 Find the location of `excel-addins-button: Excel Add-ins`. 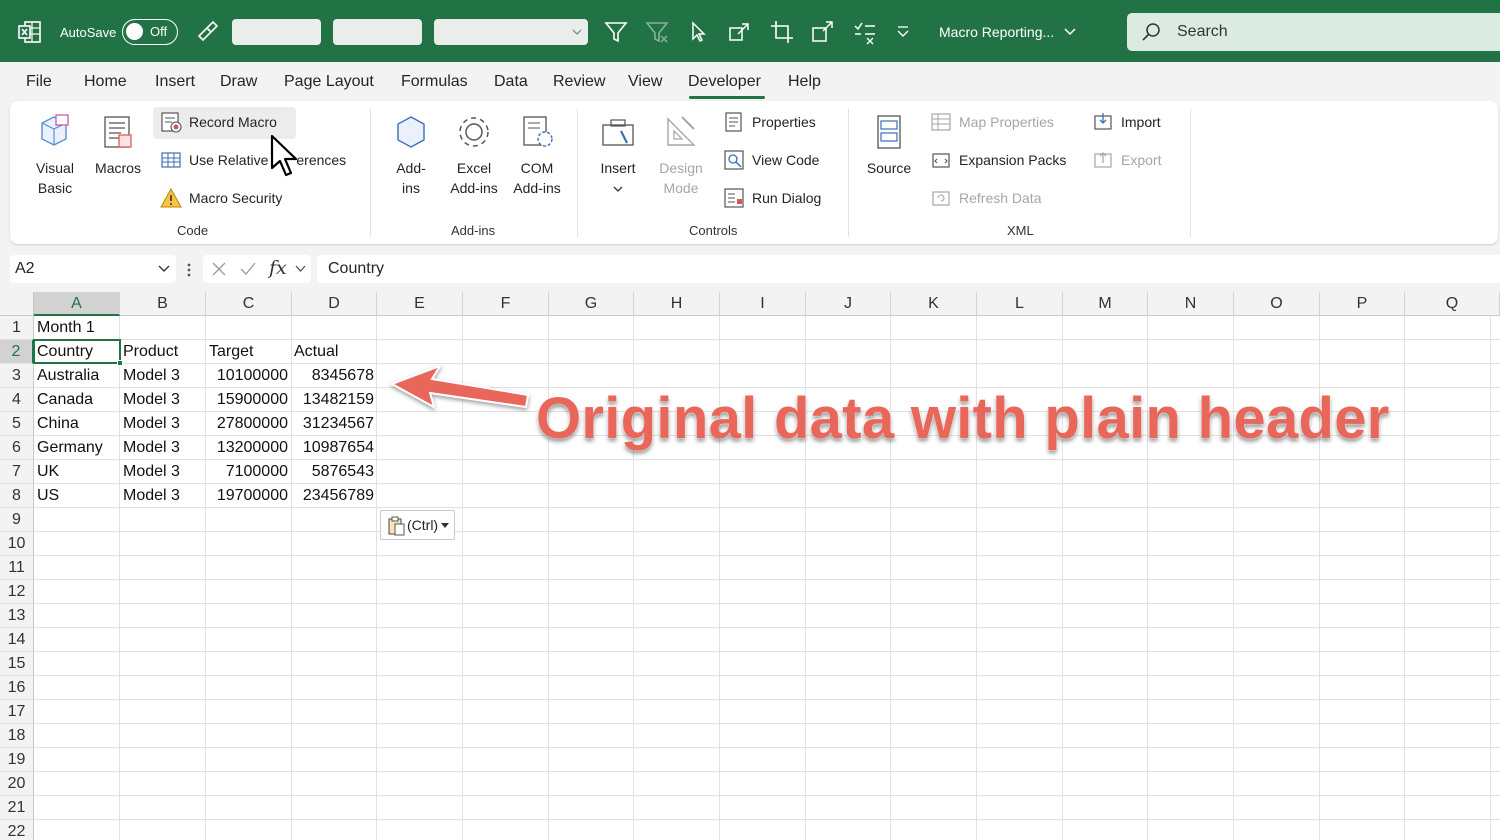

excel-addins-button: Excel Add-ins is located at coordinates (474, 154).